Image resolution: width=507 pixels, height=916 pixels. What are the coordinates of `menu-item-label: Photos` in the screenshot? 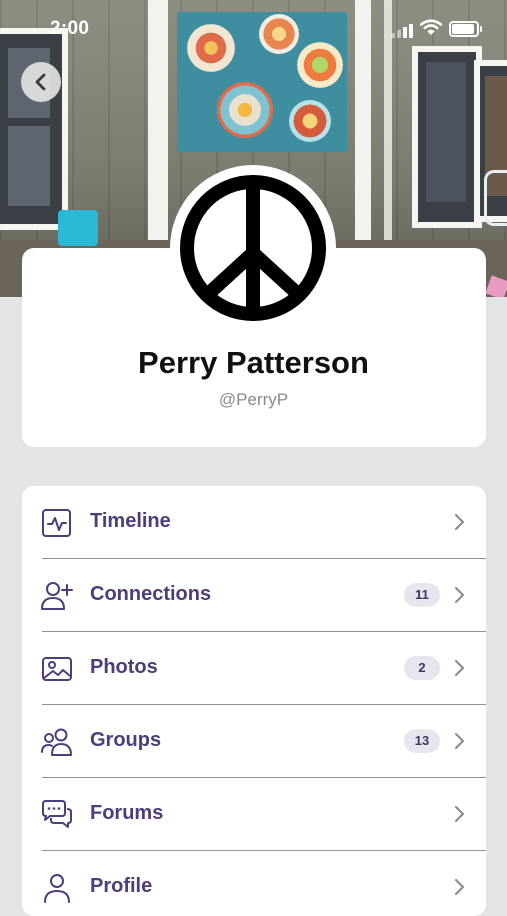 It's located at (124, 667).